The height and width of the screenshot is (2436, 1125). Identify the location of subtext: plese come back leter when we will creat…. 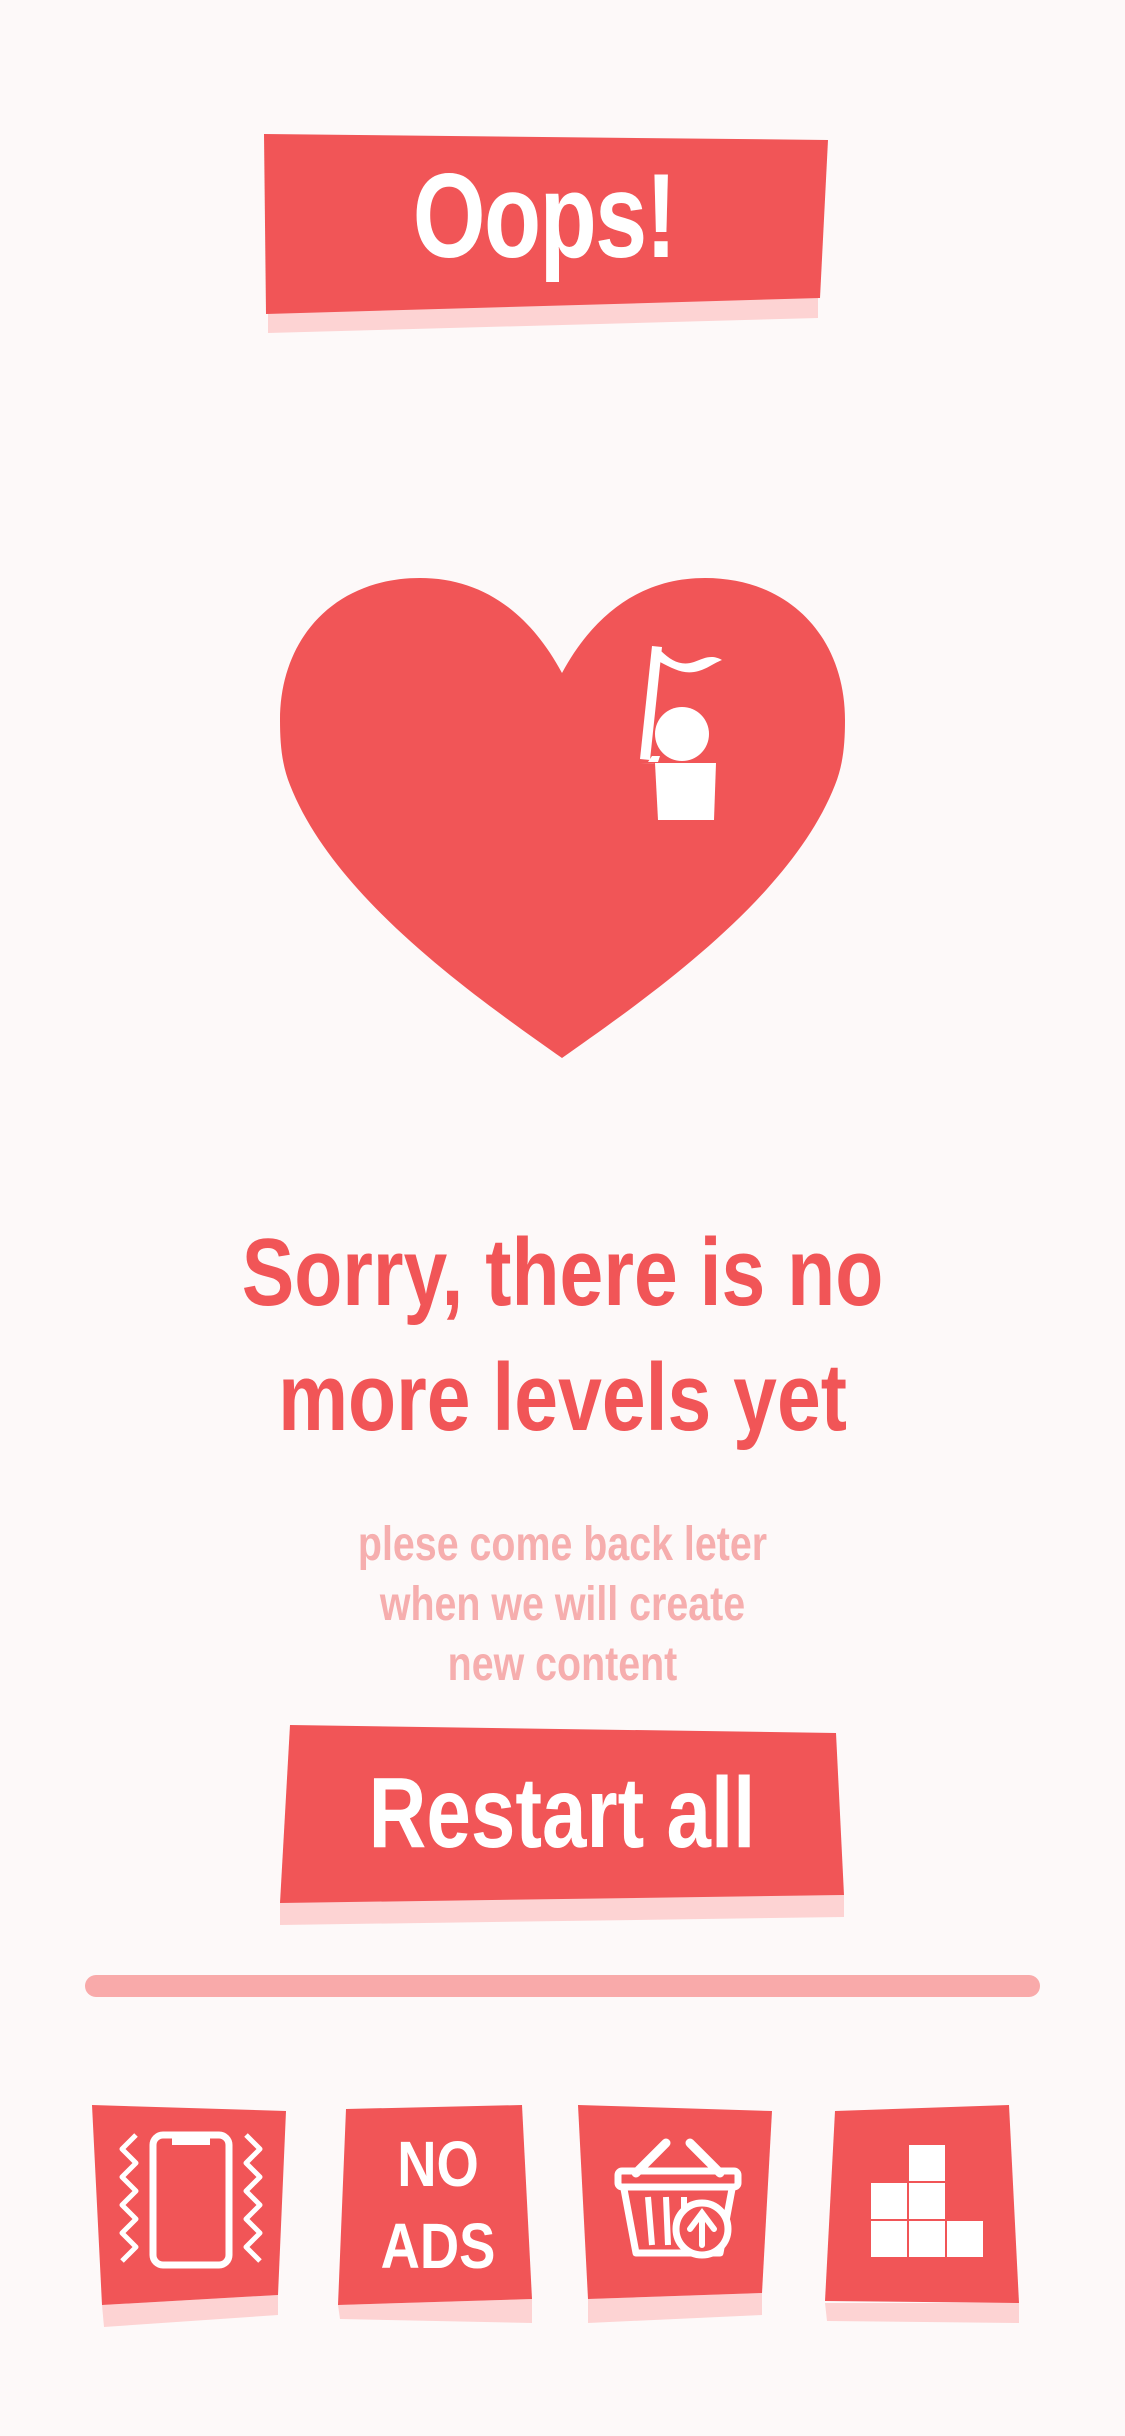
(562, 1605).